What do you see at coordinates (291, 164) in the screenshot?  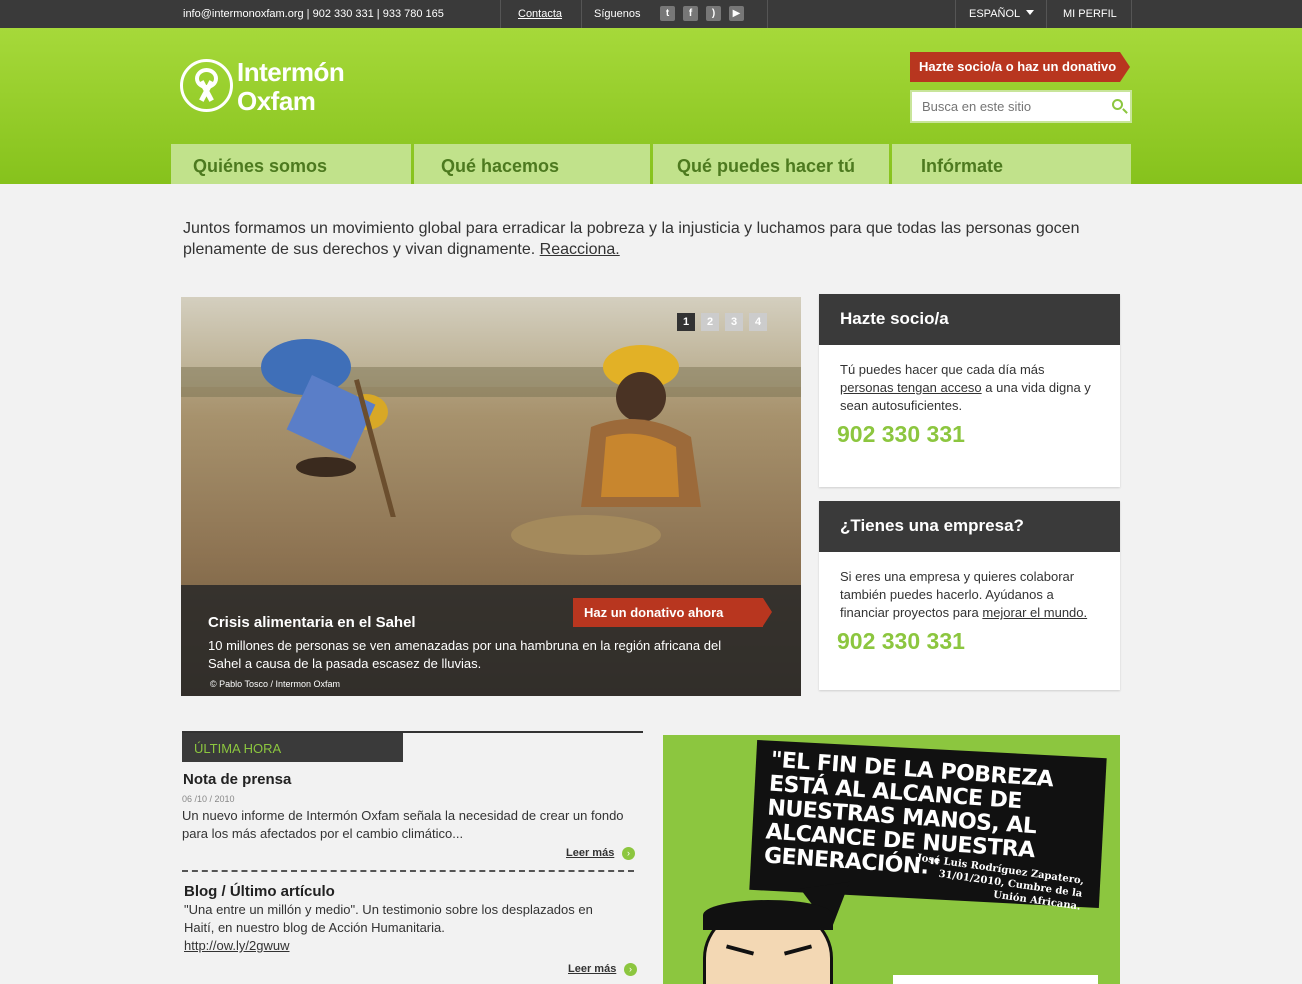 I see `nav-quienes-somos: Quiénes somos` at bounding box center [291, 164].